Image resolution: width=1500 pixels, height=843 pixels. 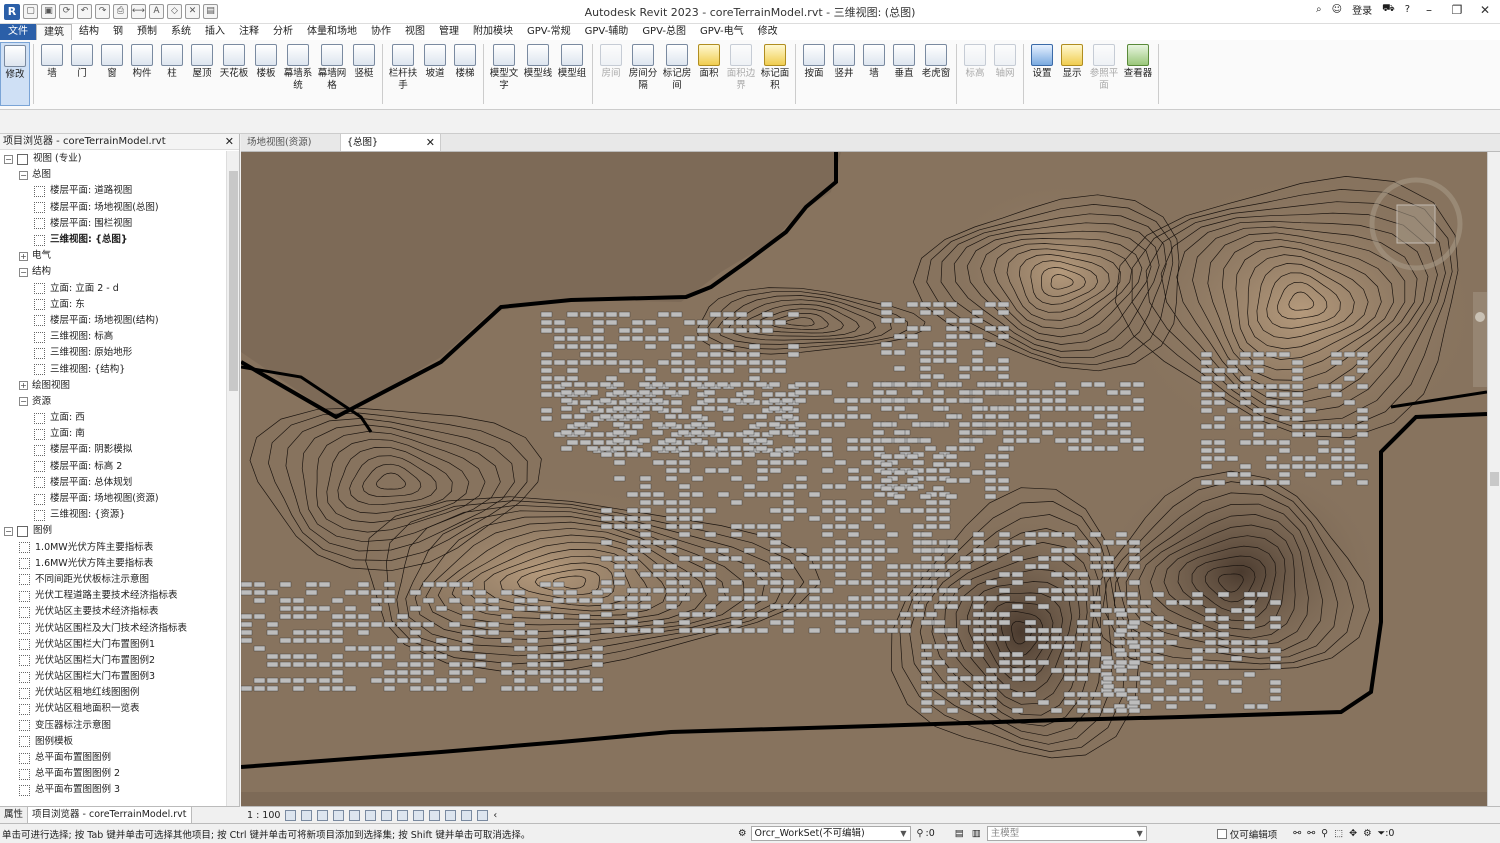 What do you see at coordinates (102, 11) in the screenshot?
I see `redo-icon: ↷` at bounding box center [102, 11].